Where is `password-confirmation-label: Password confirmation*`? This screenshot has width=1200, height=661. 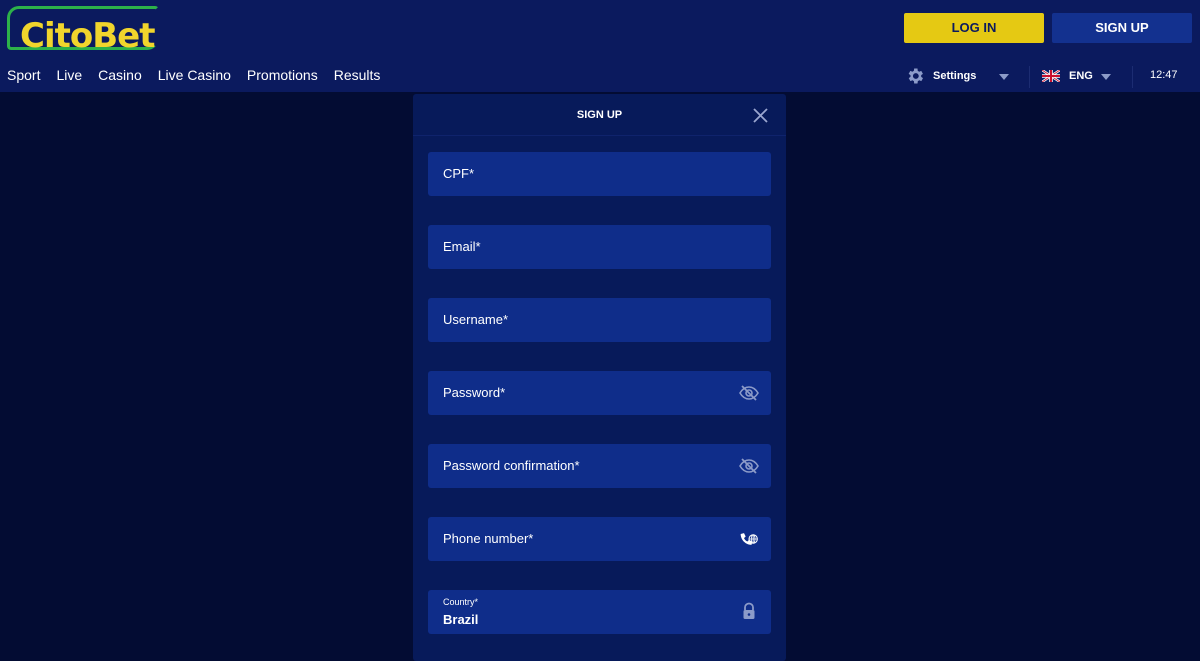
password-confirmation-label: Password confirmation* is located at coordinates (511, 465).